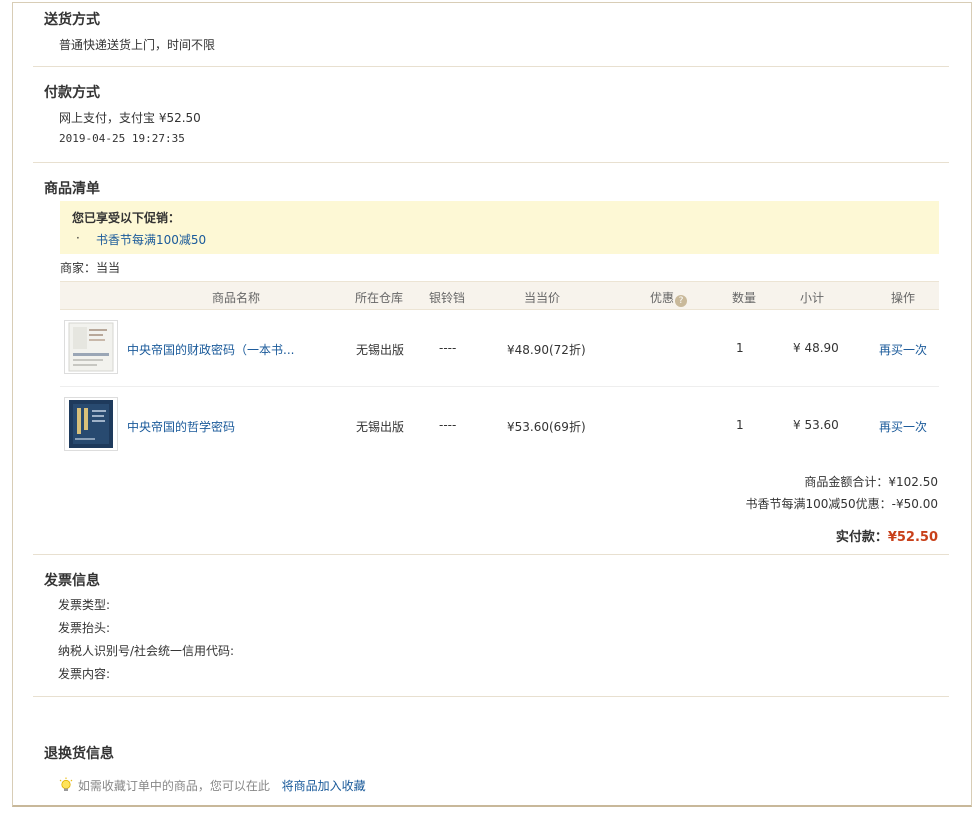 This screenshot has width=978, height=824. I want to click on product-name-link: 中央帝国的哲学密码, so click(181, 426).